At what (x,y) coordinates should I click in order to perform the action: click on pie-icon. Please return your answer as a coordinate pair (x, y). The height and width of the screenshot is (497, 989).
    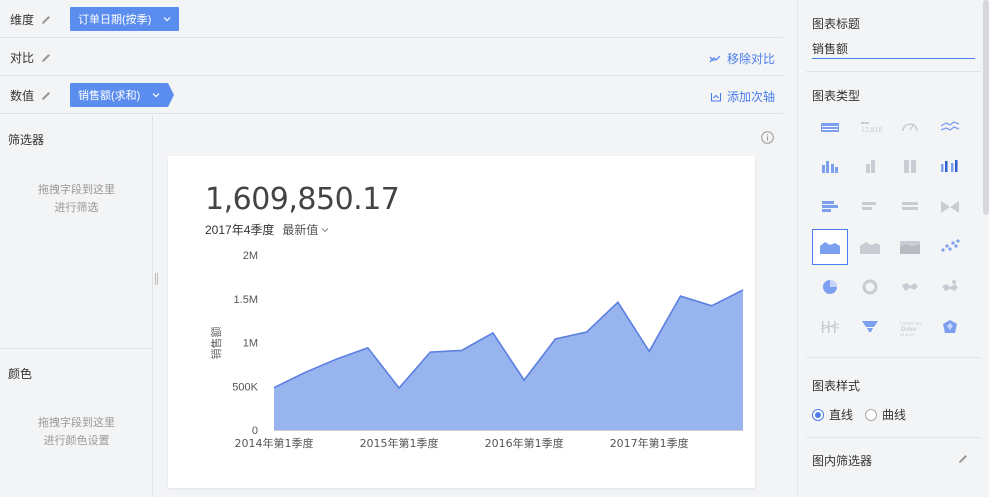
    Looking at the image, I should click on (830, 287).